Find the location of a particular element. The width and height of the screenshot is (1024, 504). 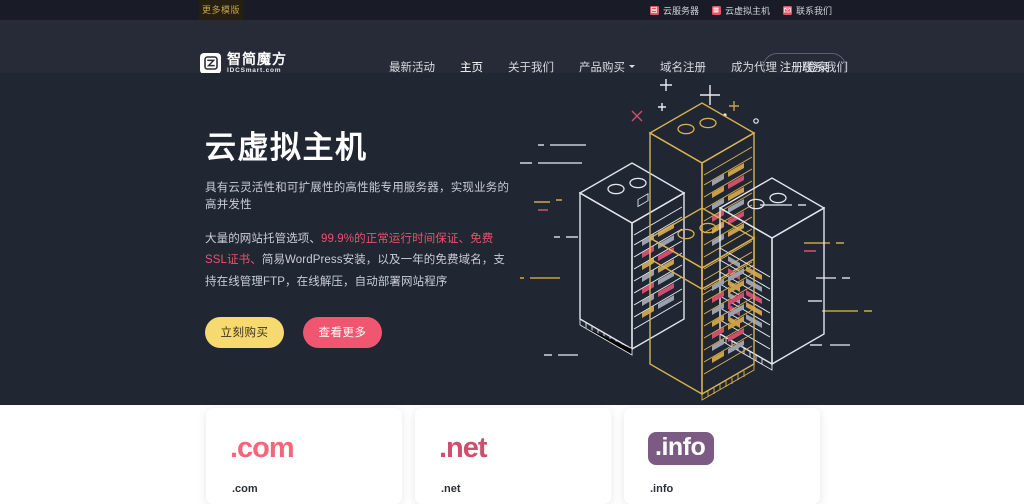

more-templates-link: 更多模版 is located at coordinates (221, 10).